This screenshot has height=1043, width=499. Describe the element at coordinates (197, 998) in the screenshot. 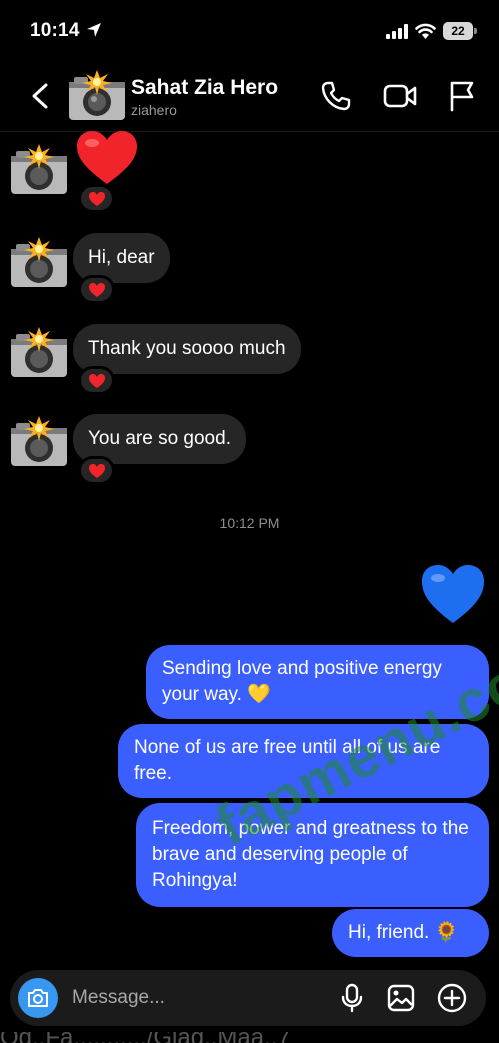

I see `message-input` at that location.